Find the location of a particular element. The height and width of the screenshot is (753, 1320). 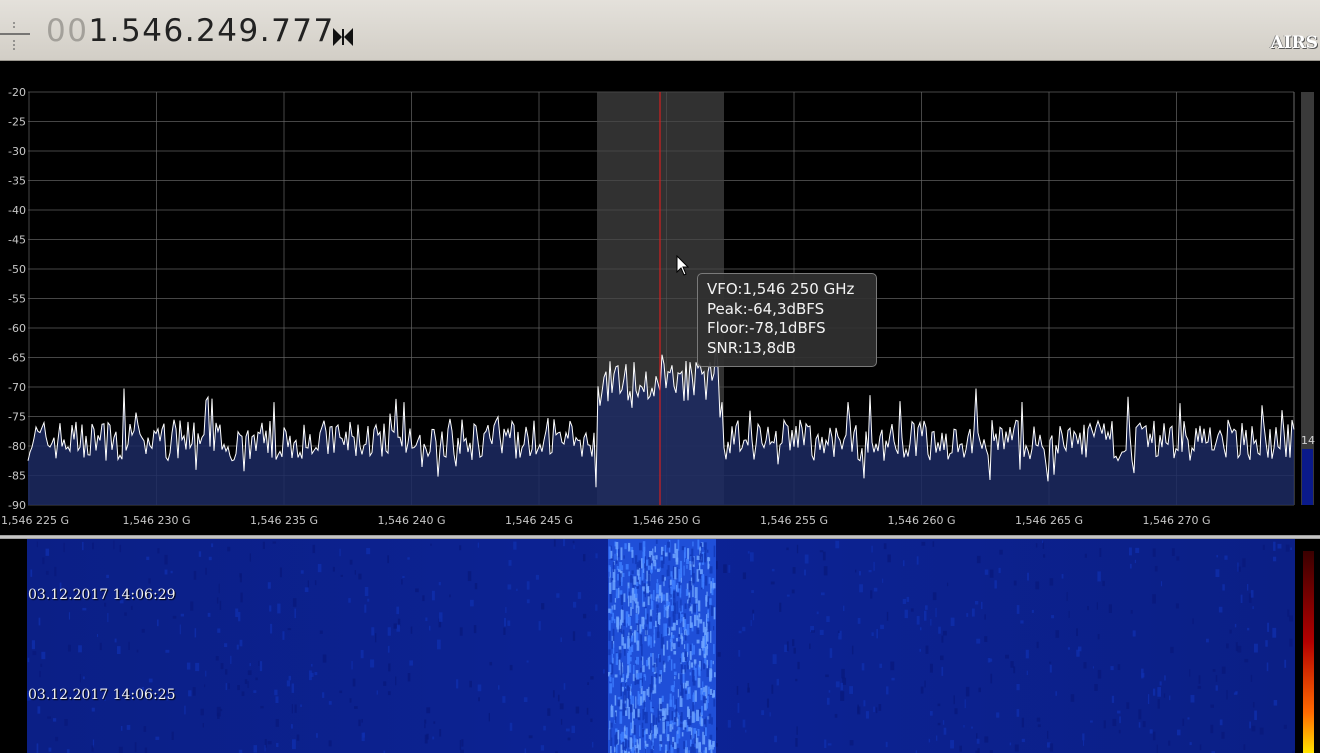

x-axis-tick-label: 1,546 270 G is located at coordinates (1176, 520).